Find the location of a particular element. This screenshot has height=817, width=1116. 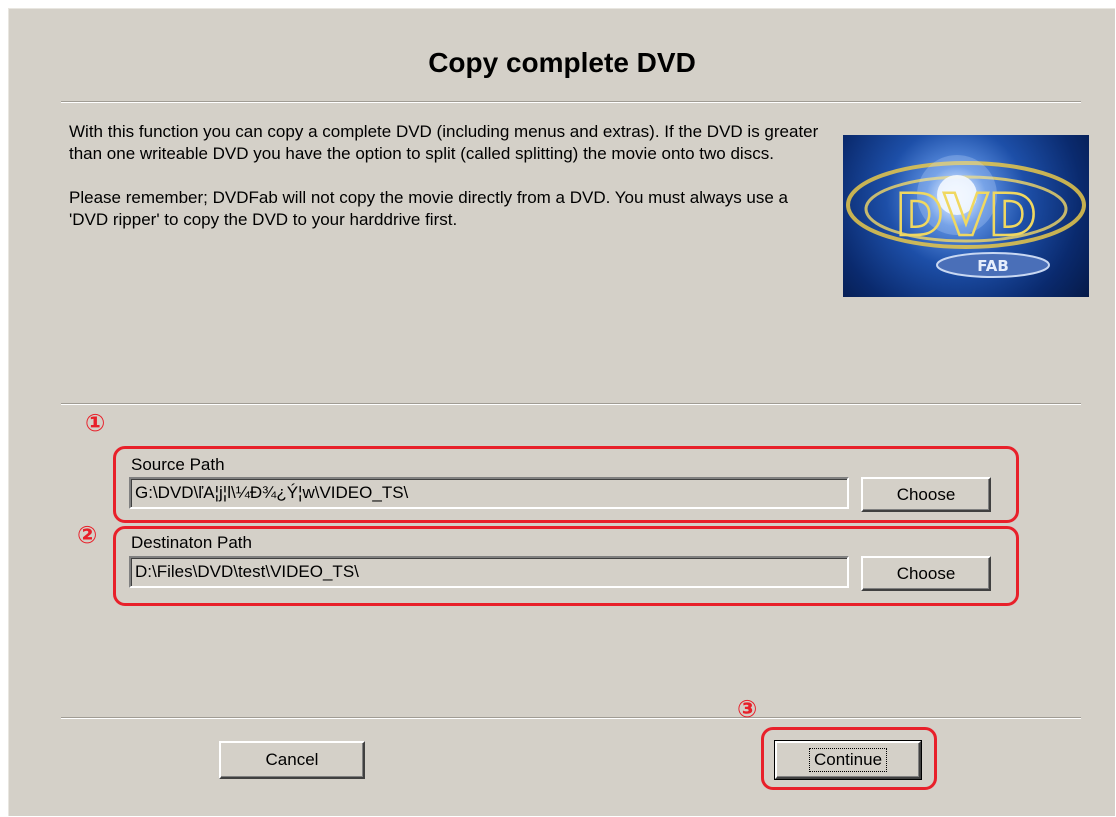

annotation-marker-1: ① is located at coordinates (95, 423).